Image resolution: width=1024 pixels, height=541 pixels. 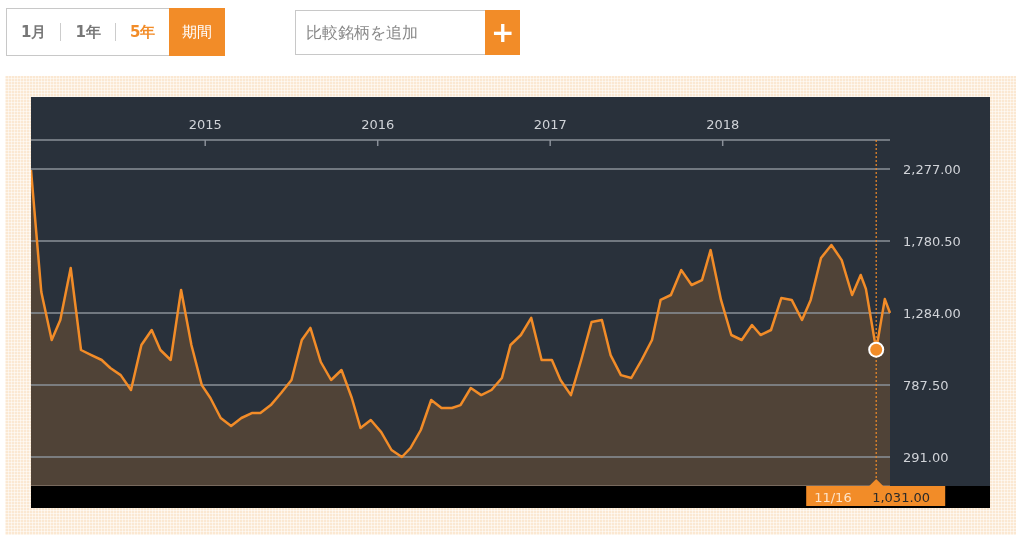 What do you see at coordinates (142, 32) in the screenshot?
I see `period-tab: 5年` at bounding box center [142, 32].